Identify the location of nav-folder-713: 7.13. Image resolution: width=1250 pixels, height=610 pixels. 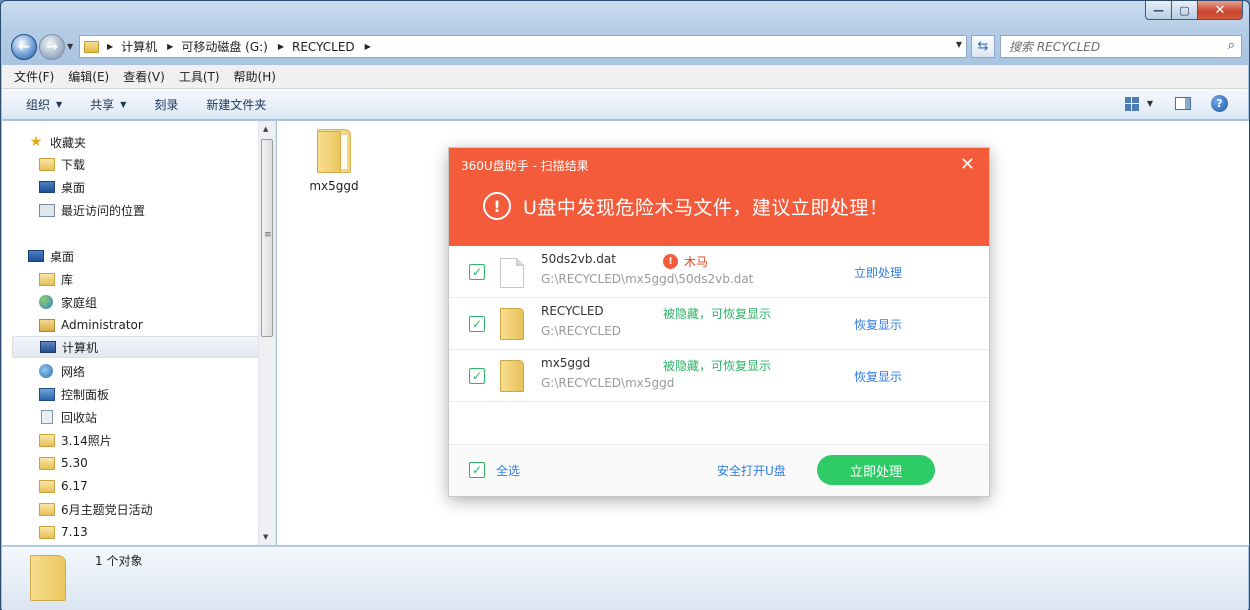
(63, 532).